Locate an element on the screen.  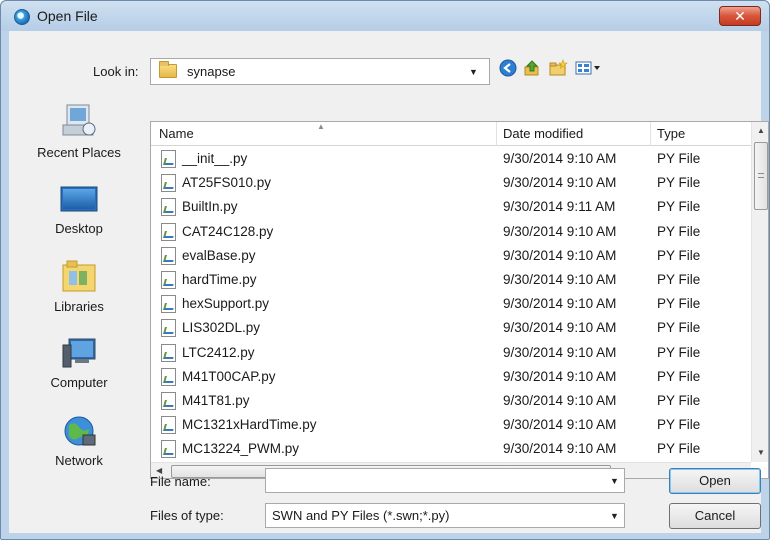
libraries-icon is located at coordinates (79, 276).